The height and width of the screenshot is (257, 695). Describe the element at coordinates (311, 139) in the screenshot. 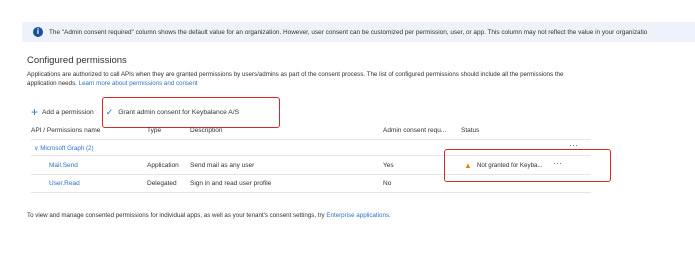

I see `header-divider` at that location.